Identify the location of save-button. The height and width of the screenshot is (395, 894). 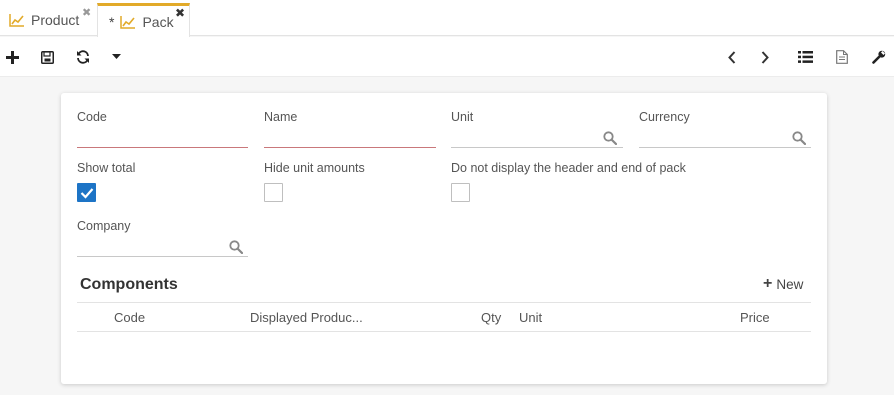
(47, 57).